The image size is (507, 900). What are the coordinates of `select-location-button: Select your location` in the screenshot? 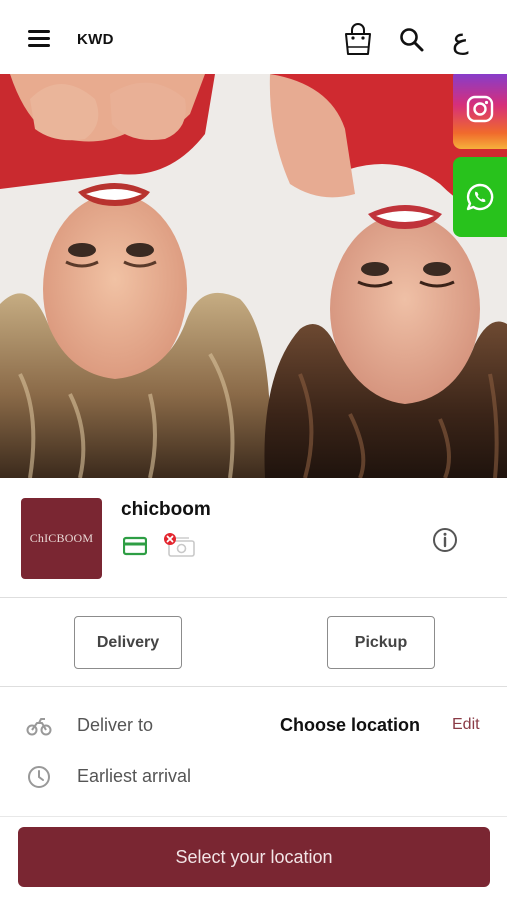 It's located at (254, 857).